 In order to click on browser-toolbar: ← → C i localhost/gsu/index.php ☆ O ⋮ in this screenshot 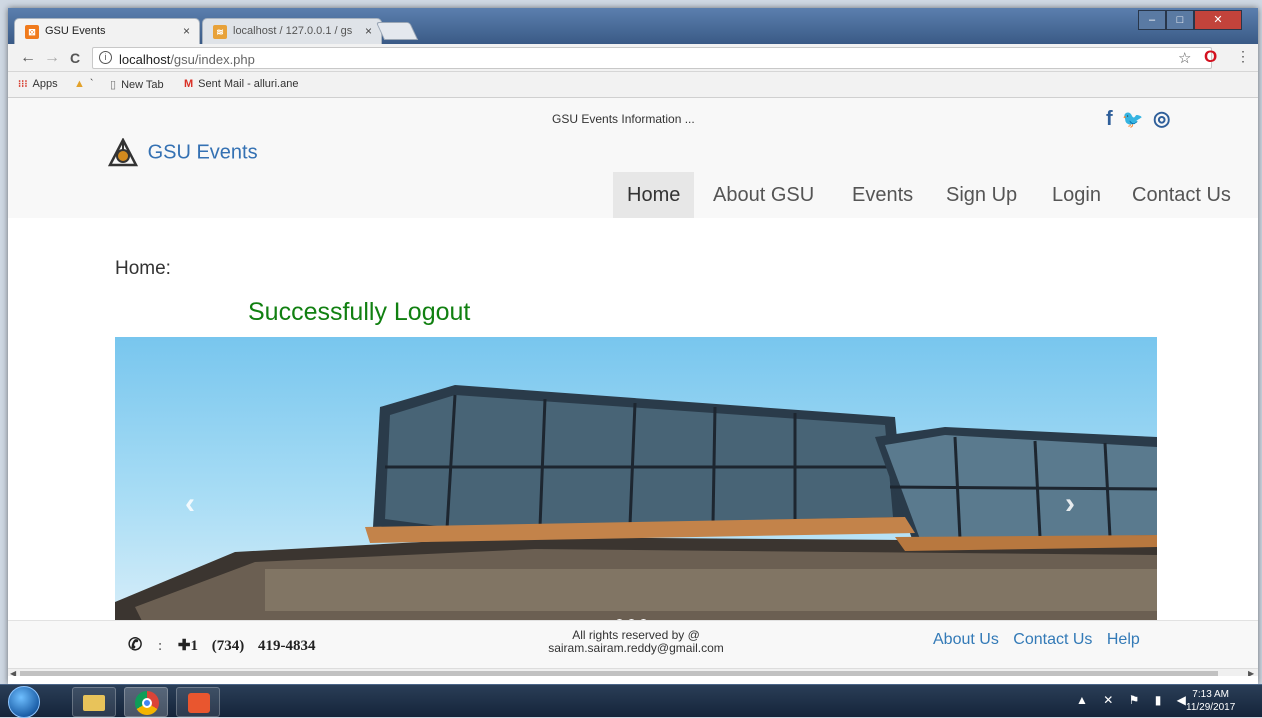, I will do `click(633, 58)`.